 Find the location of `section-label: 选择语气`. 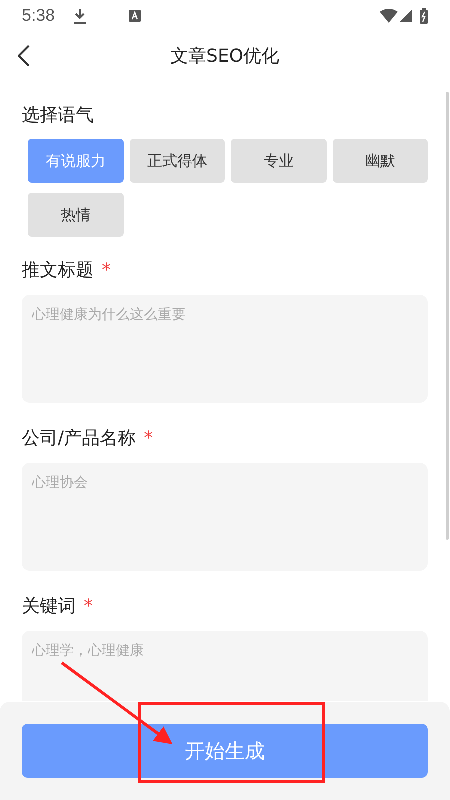

section-label: 选择语气 is located at coordinates (58, 116).